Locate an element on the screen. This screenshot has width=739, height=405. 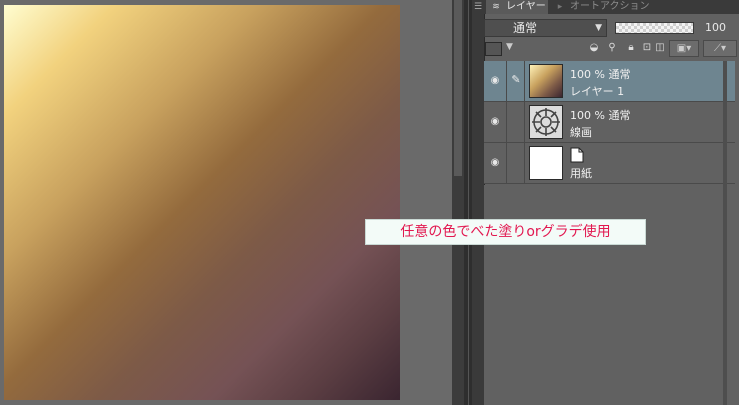
lock-icon: 🔒︎ is located at coordinates (631, 48).